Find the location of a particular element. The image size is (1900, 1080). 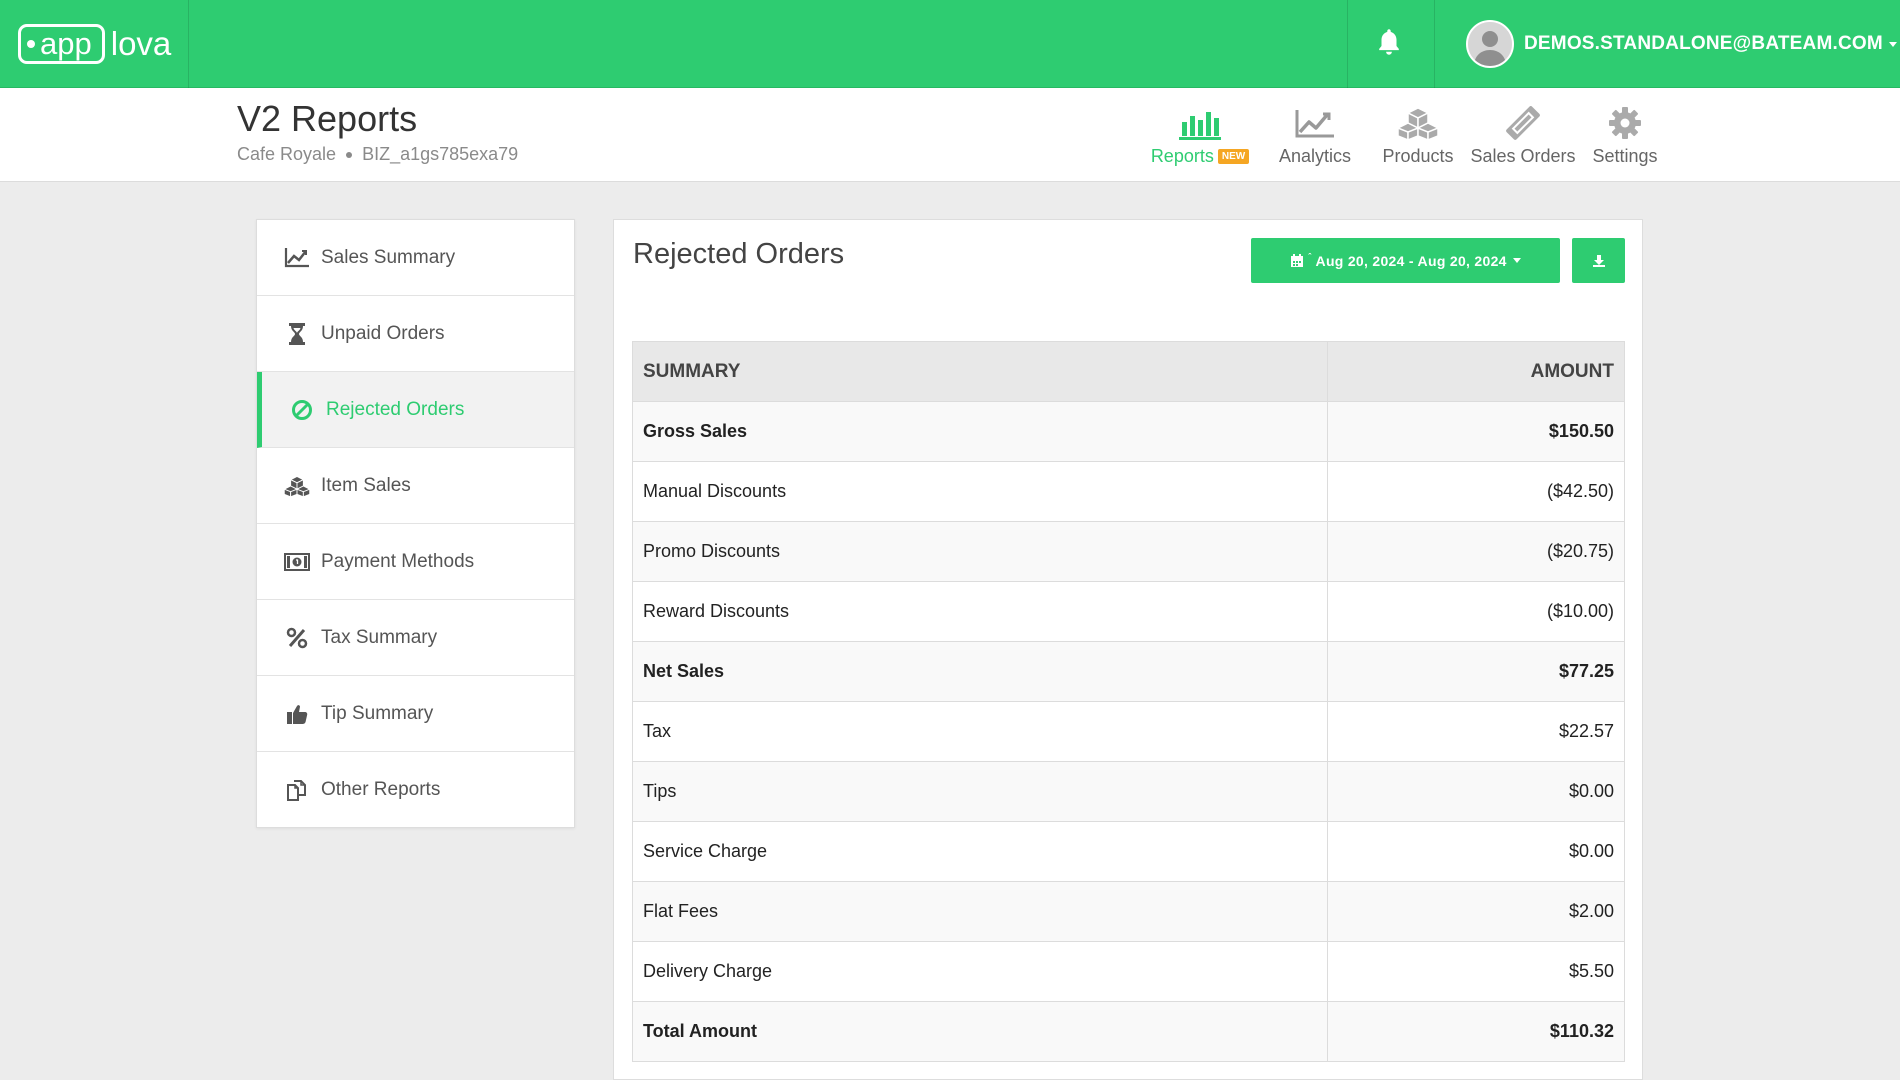

row-amount: ($42.50) is located at coordinates (1476, 491).